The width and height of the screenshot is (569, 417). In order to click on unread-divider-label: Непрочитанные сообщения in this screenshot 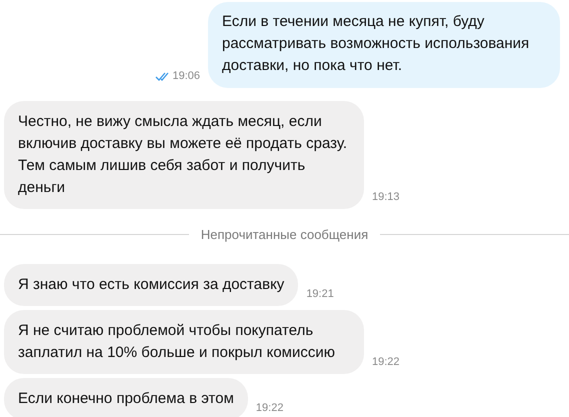, I will do `click(284, 234)`.